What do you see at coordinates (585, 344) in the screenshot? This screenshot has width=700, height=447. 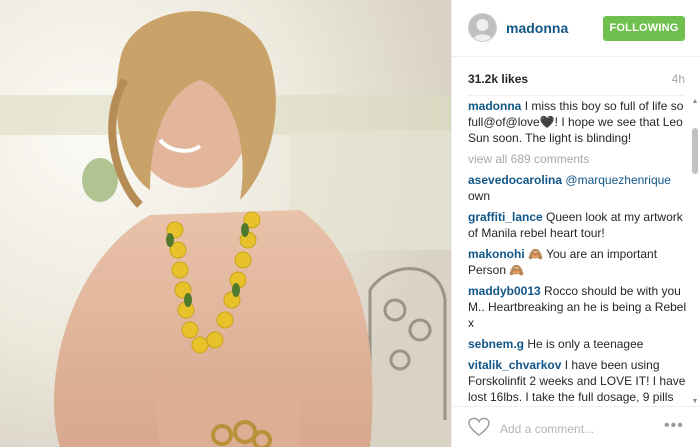 I see `comment-text: He is only a teenagee` at bounding box center [585, 344].